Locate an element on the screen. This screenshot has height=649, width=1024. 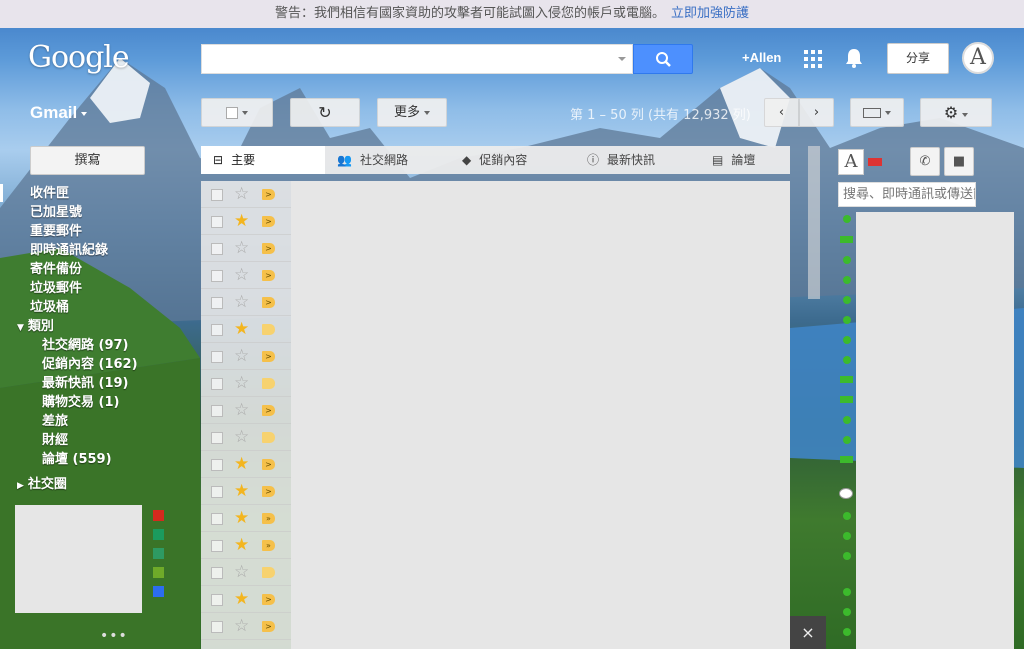
search-button is located at coordinates (663, 59).